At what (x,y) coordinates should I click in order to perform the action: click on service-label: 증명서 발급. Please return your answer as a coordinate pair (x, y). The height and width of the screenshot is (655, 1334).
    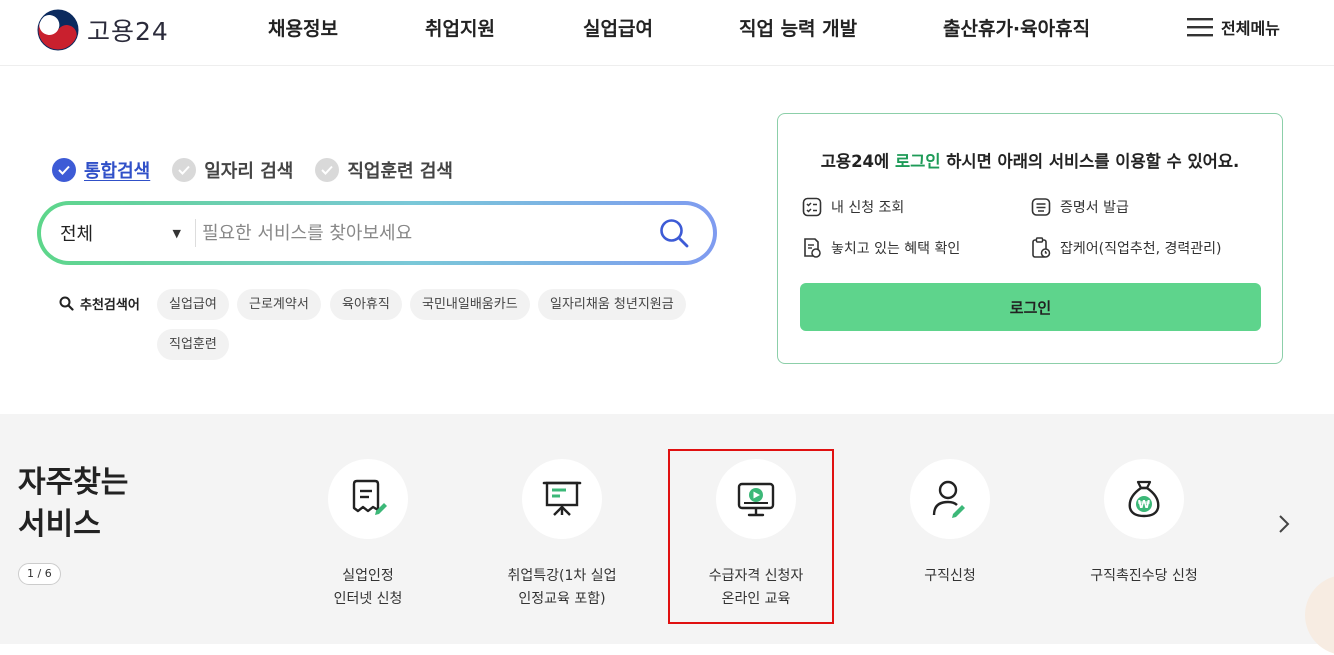
    Looking at the image, I should click on (1094, 208).